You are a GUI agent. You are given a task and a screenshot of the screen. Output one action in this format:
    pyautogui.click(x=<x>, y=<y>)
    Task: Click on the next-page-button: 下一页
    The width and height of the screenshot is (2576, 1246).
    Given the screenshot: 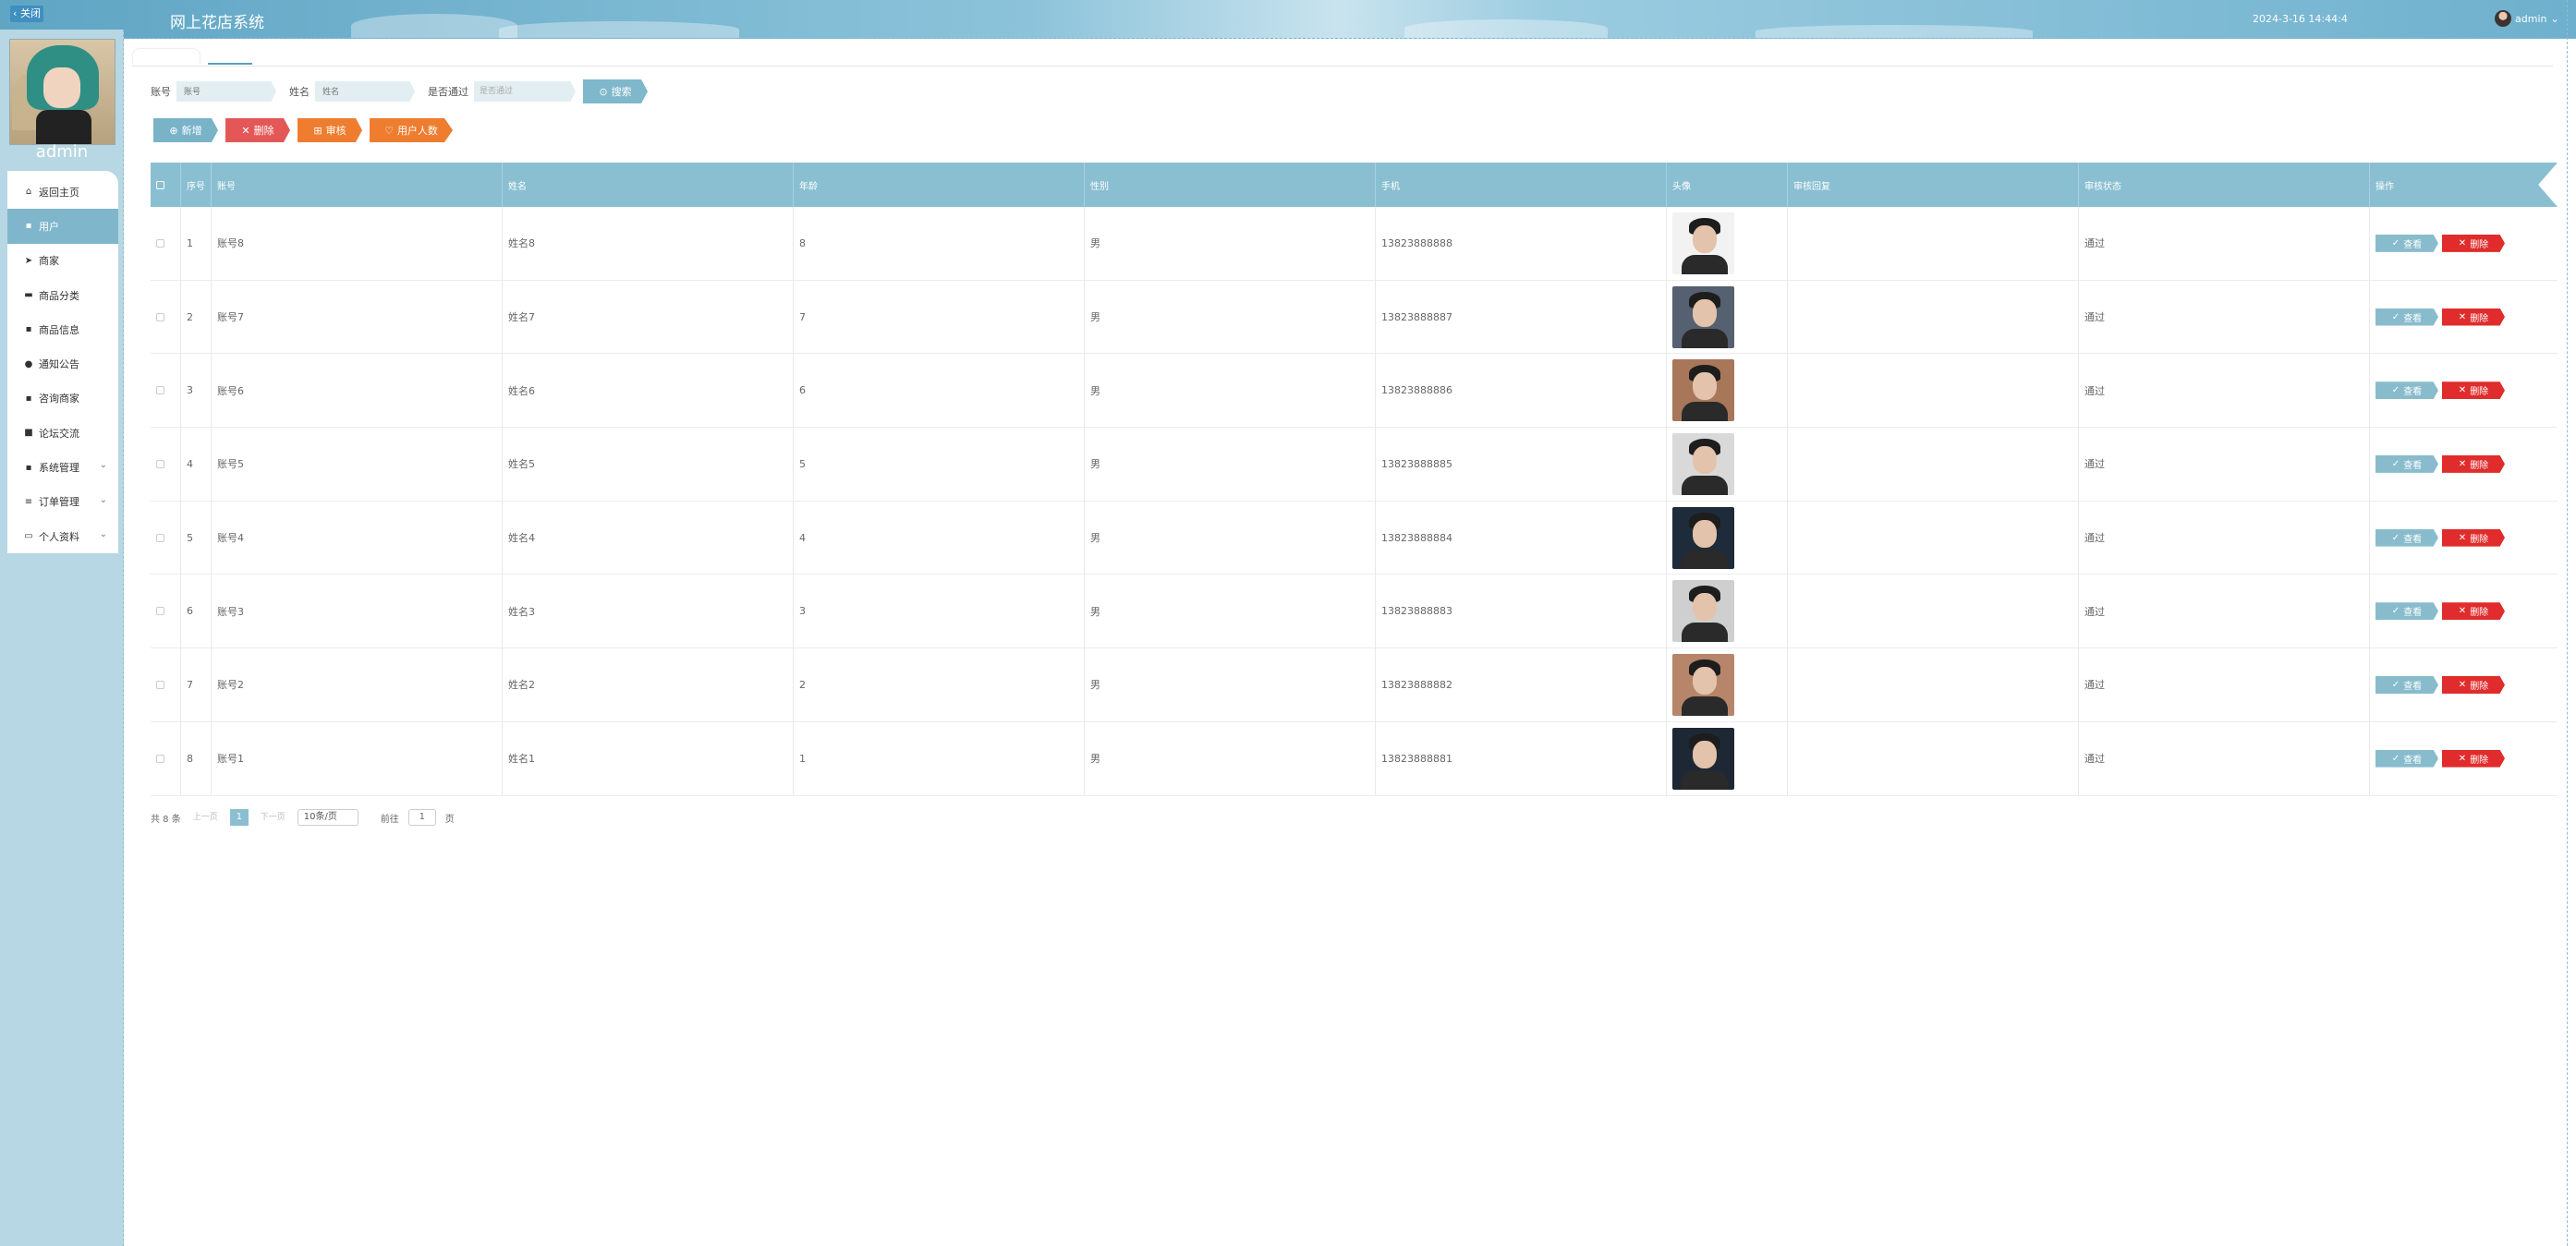 What is the action you would take?
    pyautogui.click(x=273, y=817)
    